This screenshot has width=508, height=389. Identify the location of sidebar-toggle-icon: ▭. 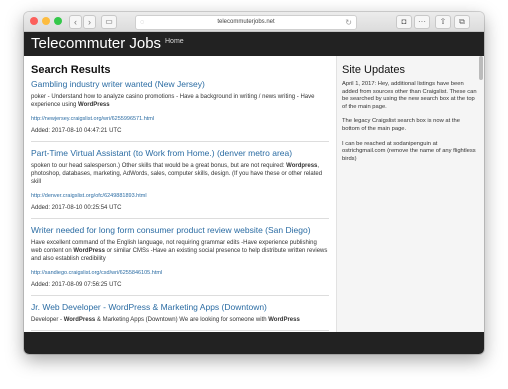
(109, 22).